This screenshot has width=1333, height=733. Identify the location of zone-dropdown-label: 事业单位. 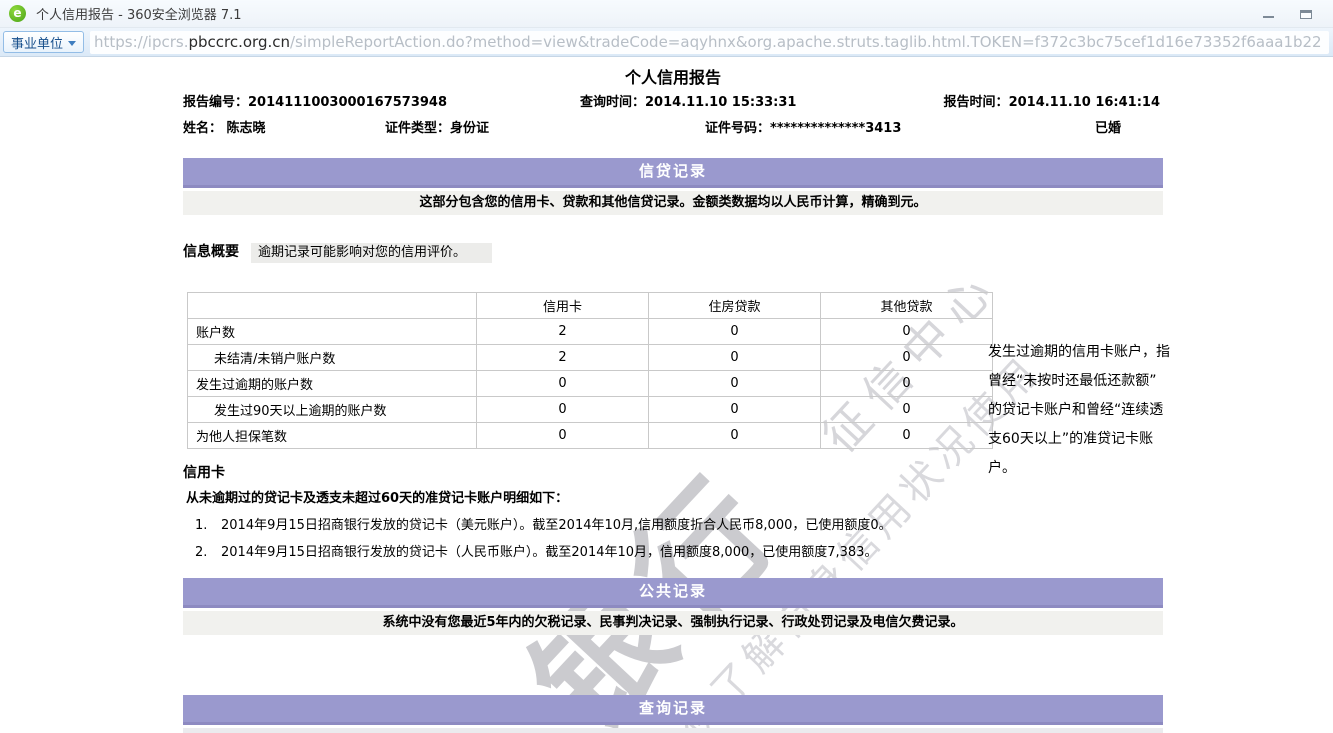
(37, 44).